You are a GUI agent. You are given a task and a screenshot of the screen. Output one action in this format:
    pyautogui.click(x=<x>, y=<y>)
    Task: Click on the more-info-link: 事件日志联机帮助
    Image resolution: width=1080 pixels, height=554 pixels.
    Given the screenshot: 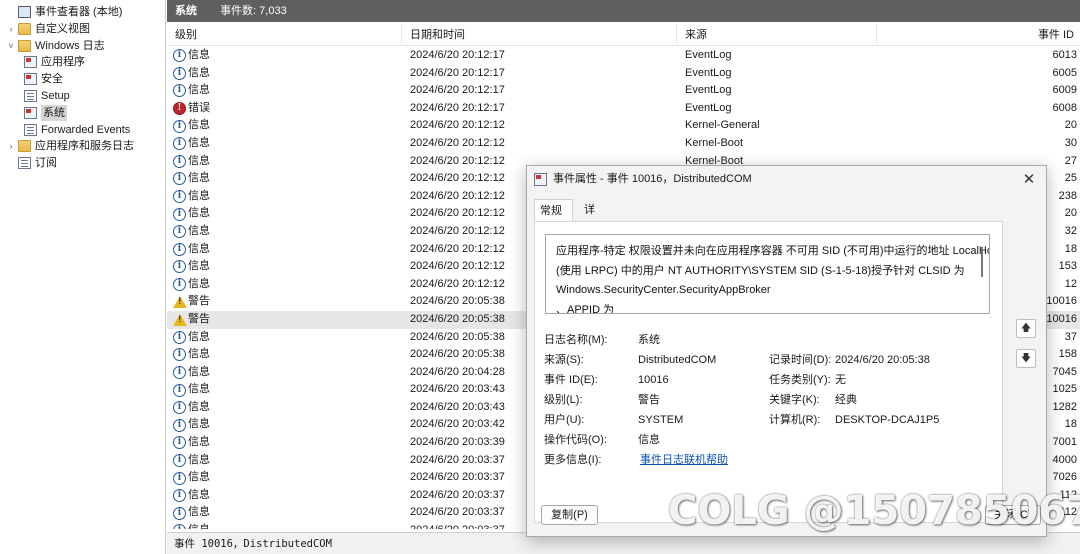 What is the action you would take?
    pyautogui.click(x=684, y=460)
    